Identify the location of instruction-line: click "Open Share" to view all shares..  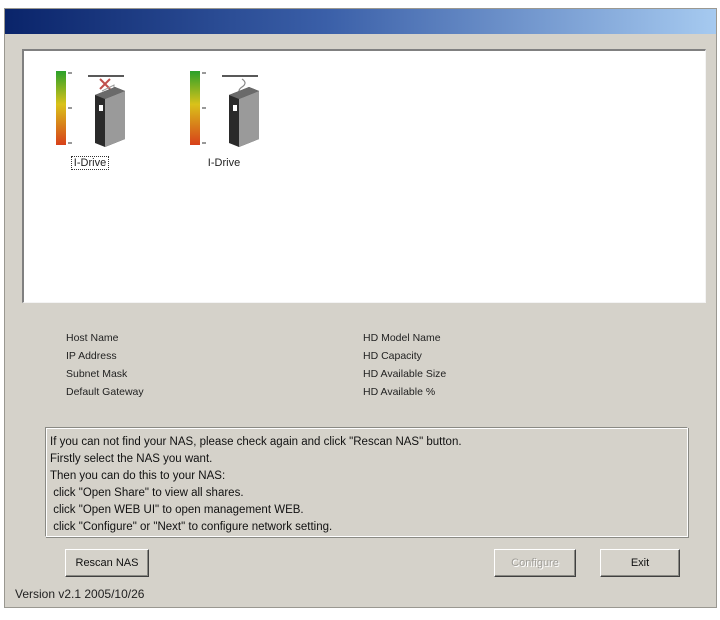
(147, 493).